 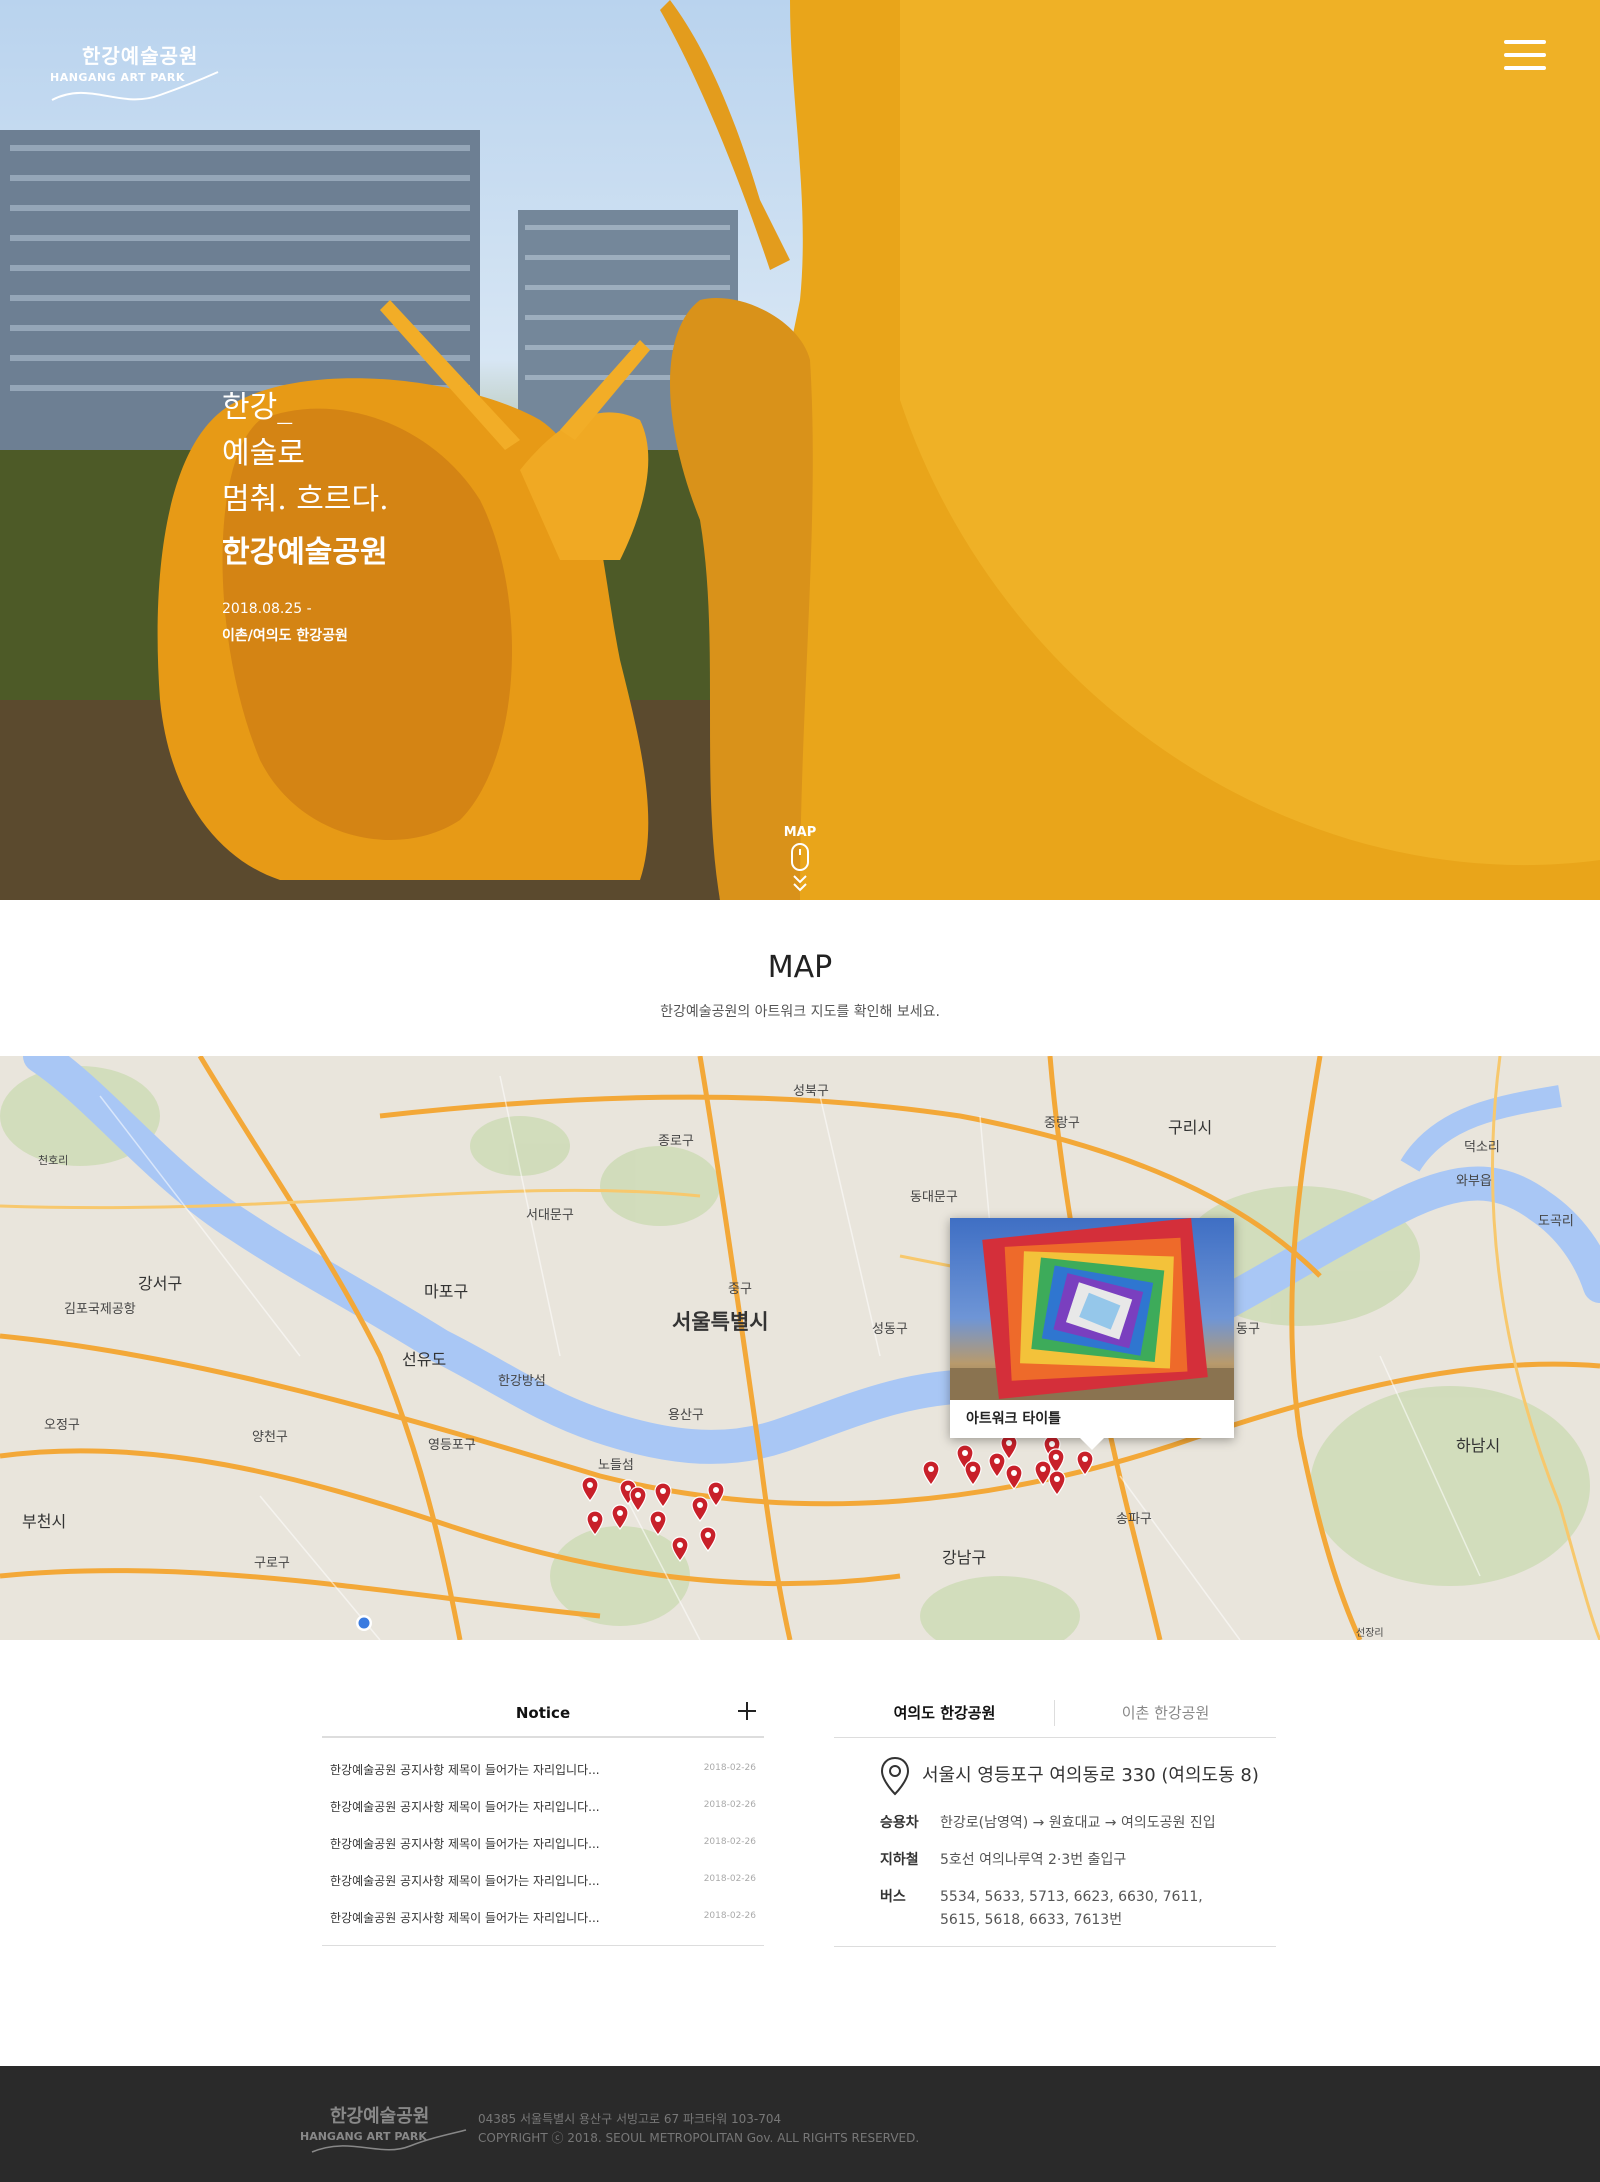 I want to click on map-label-jungnang: 중랑구, so click(x=1062, y=1123).